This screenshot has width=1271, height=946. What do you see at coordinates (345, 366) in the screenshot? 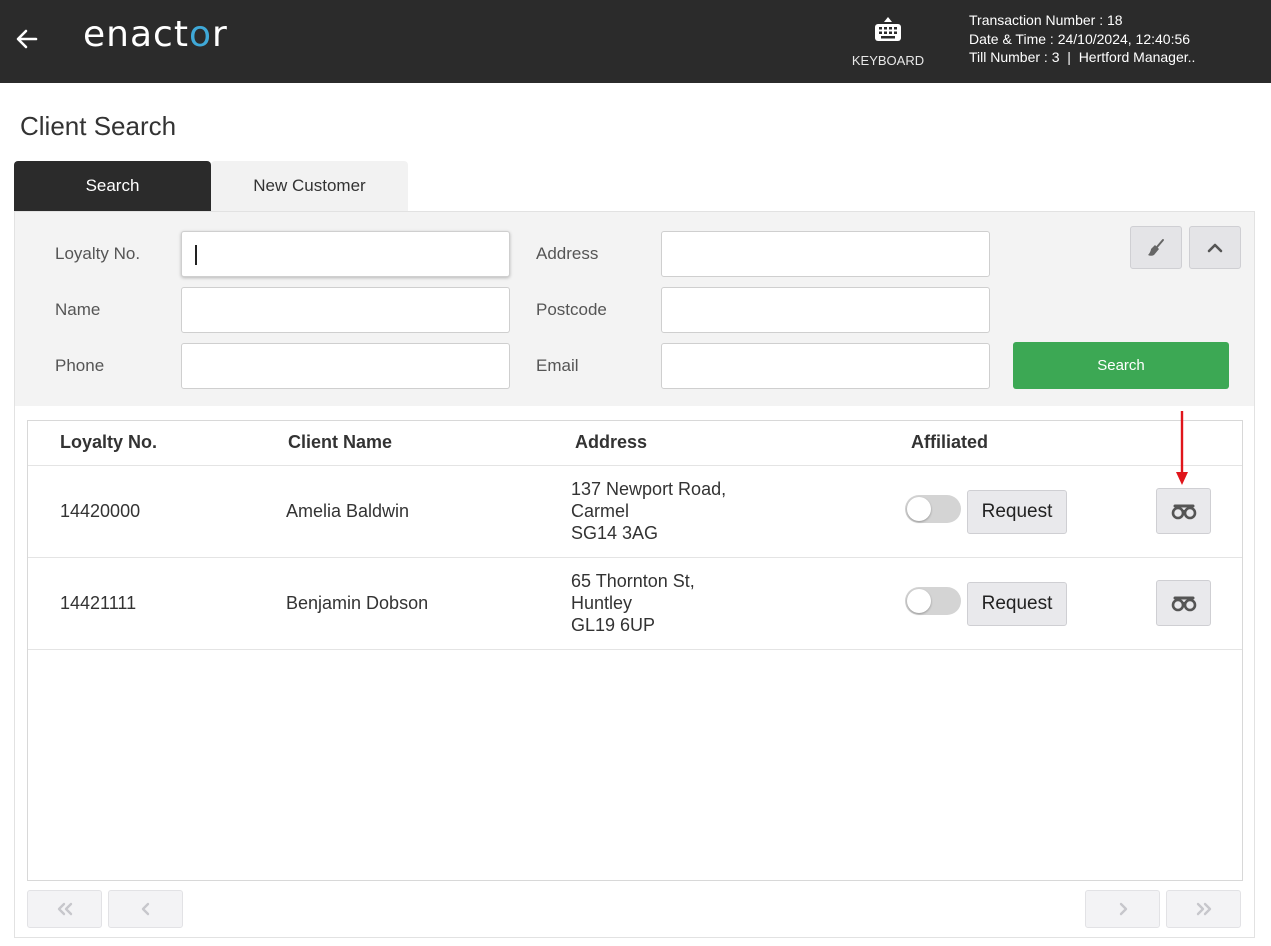
I see `phone-input` at bounding box center [345, 366].